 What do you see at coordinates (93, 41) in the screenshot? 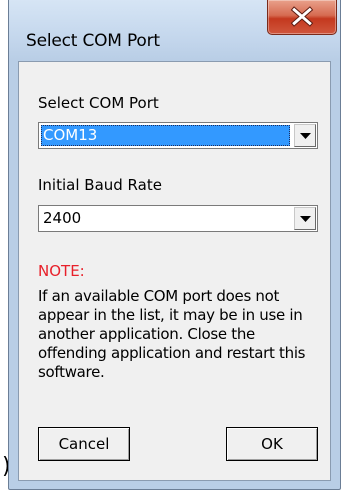
I see `dialog-title: Select COM Port` at bounding box center [93, 41].